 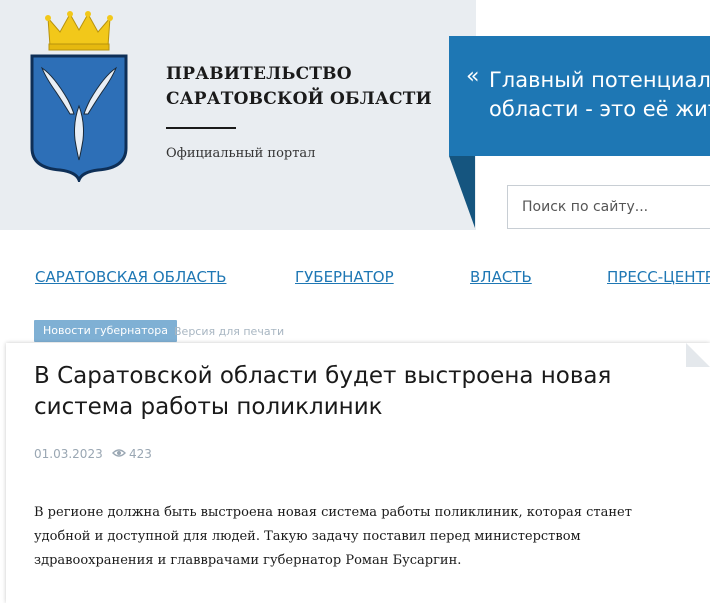 I want to click on shield-icon, so click(x=79, y=118).